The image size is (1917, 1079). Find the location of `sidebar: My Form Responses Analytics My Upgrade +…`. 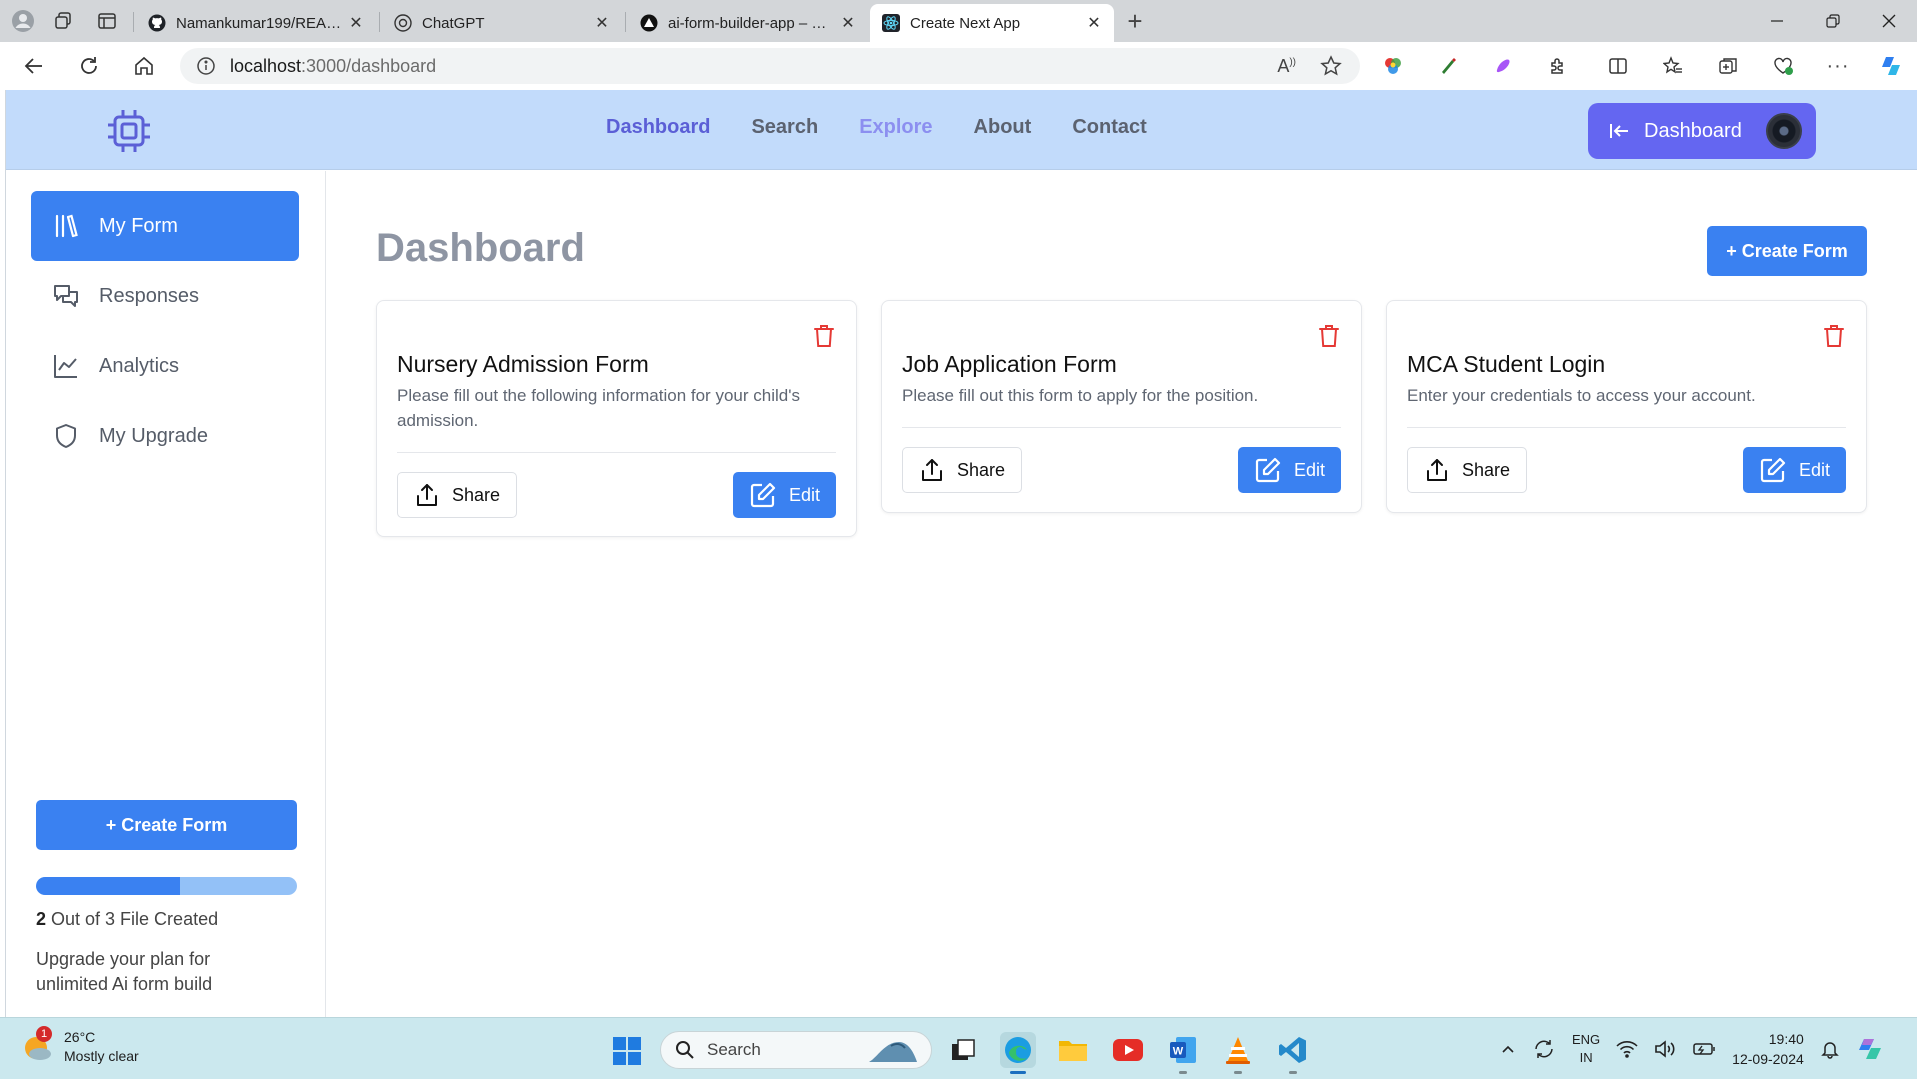

sidebar: My Form Responses Analytics My Upgrade +… is located at coordinates (166, 594).